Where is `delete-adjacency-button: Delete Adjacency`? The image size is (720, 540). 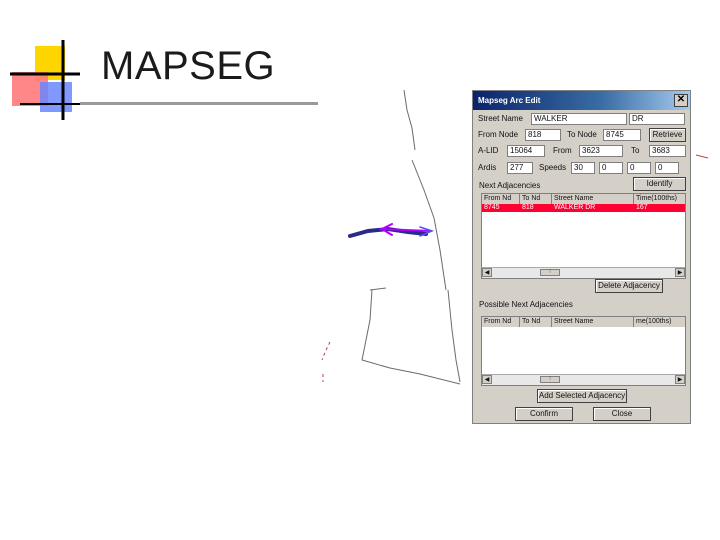 delete-adjacency-button: Delete Adjacency is located at coordinates (629, 286).